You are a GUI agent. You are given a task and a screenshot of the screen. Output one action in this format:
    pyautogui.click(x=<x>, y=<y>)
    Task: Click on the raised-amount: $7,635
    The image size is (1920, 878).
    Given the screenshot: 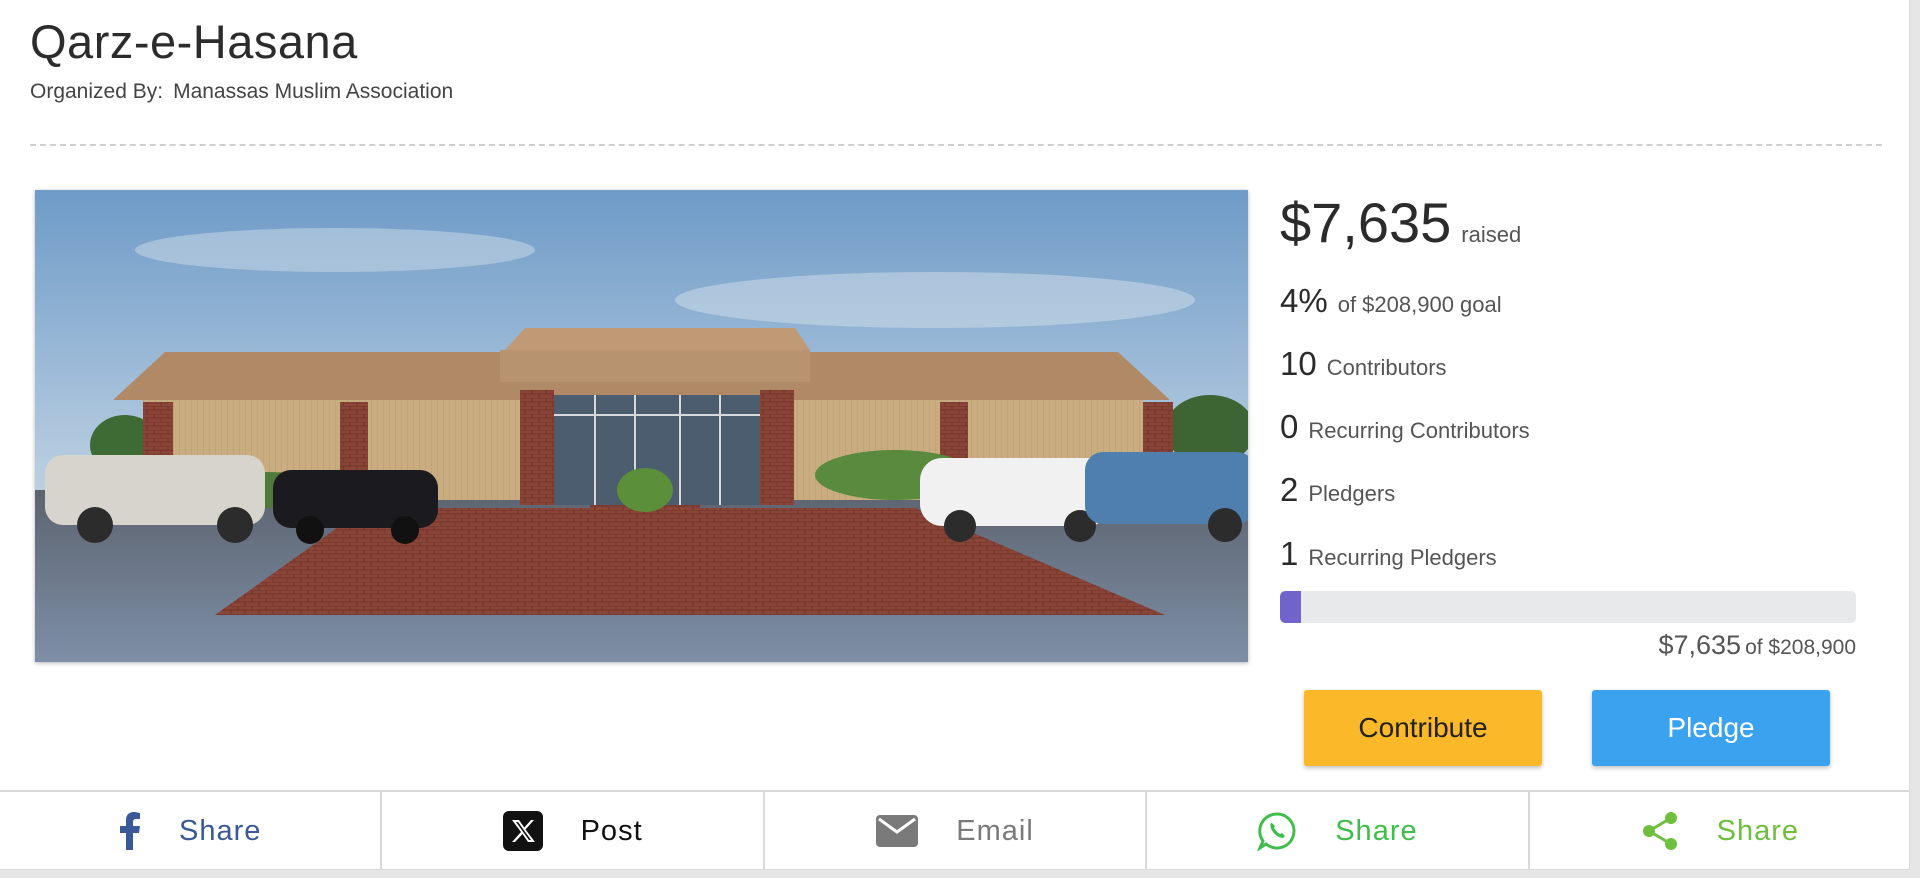 What is the action you would take?
    pyautogui.click(x=1366, y=222)
    